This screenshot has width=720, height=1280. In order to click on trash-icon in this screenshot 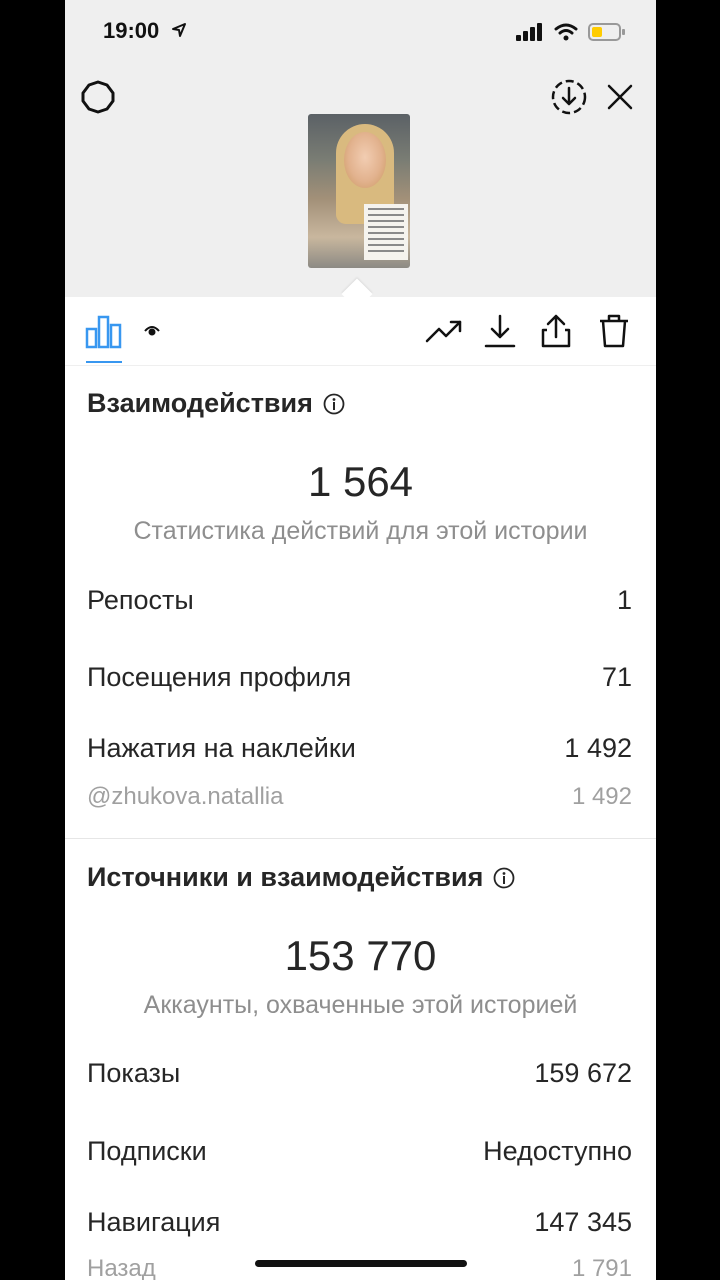, I will do `click(614, 331)`.